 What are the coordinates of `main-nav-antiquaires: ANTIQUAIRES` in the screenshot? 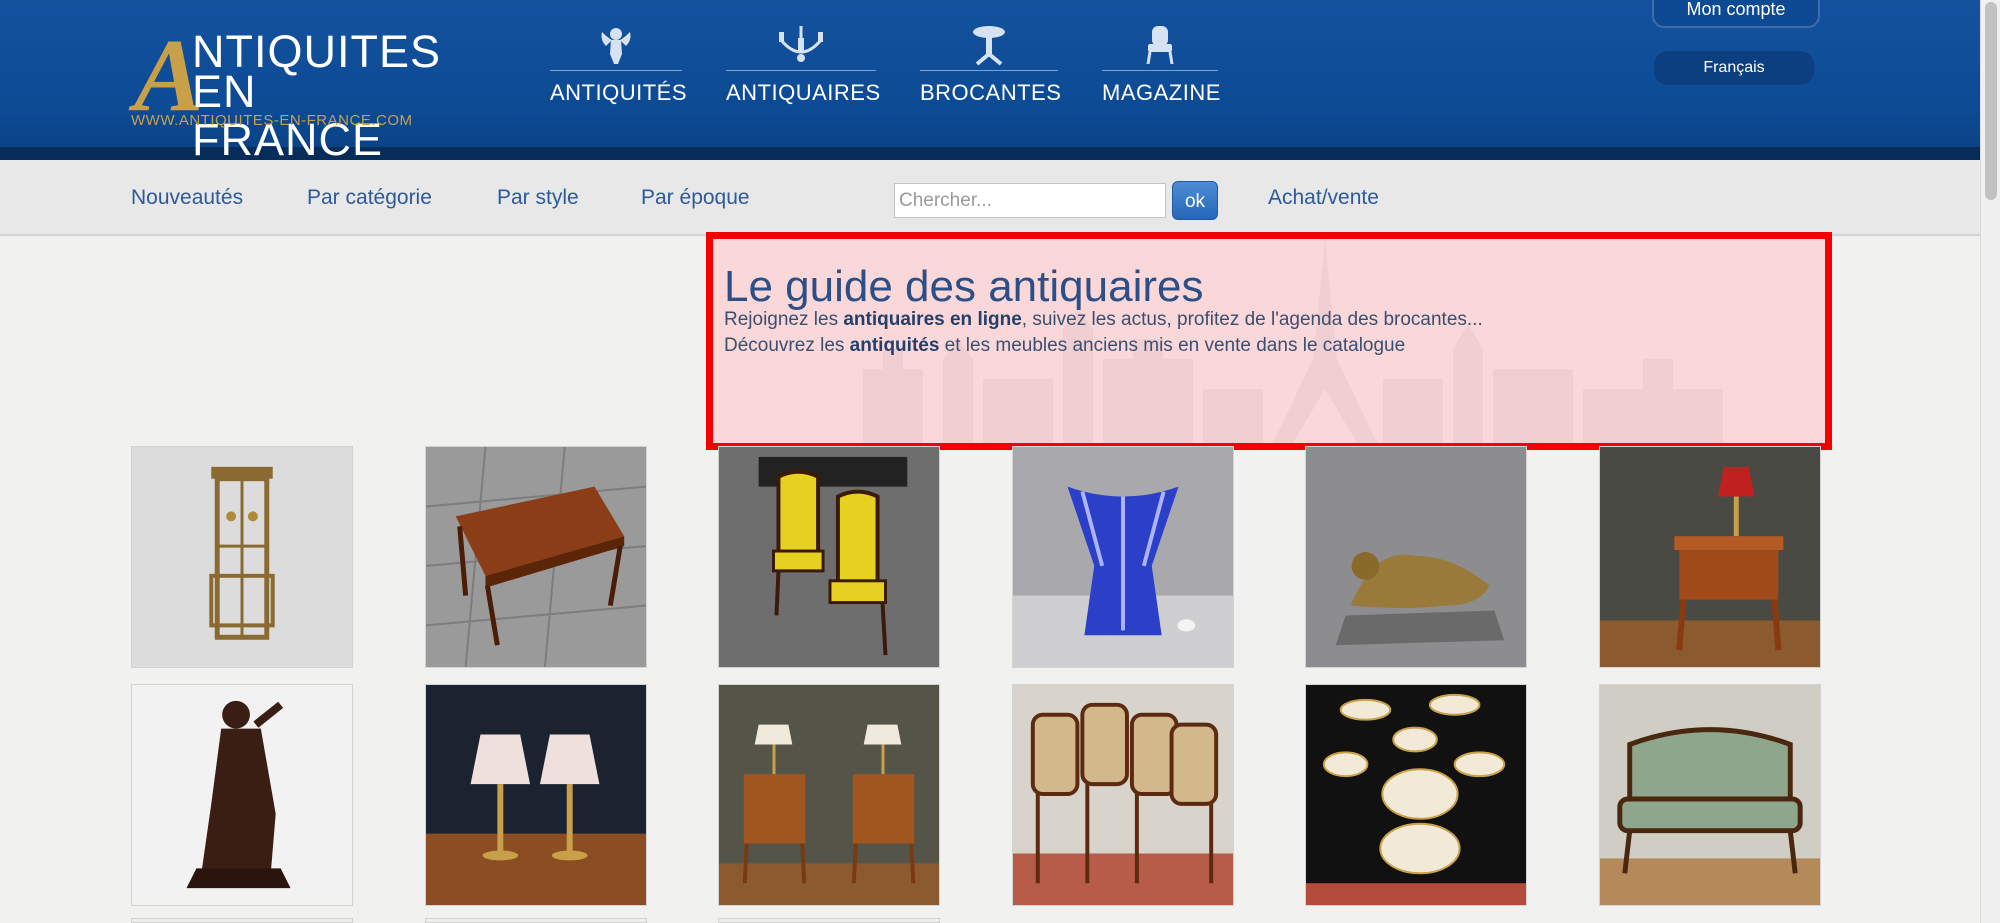 It's located at (803, 67).